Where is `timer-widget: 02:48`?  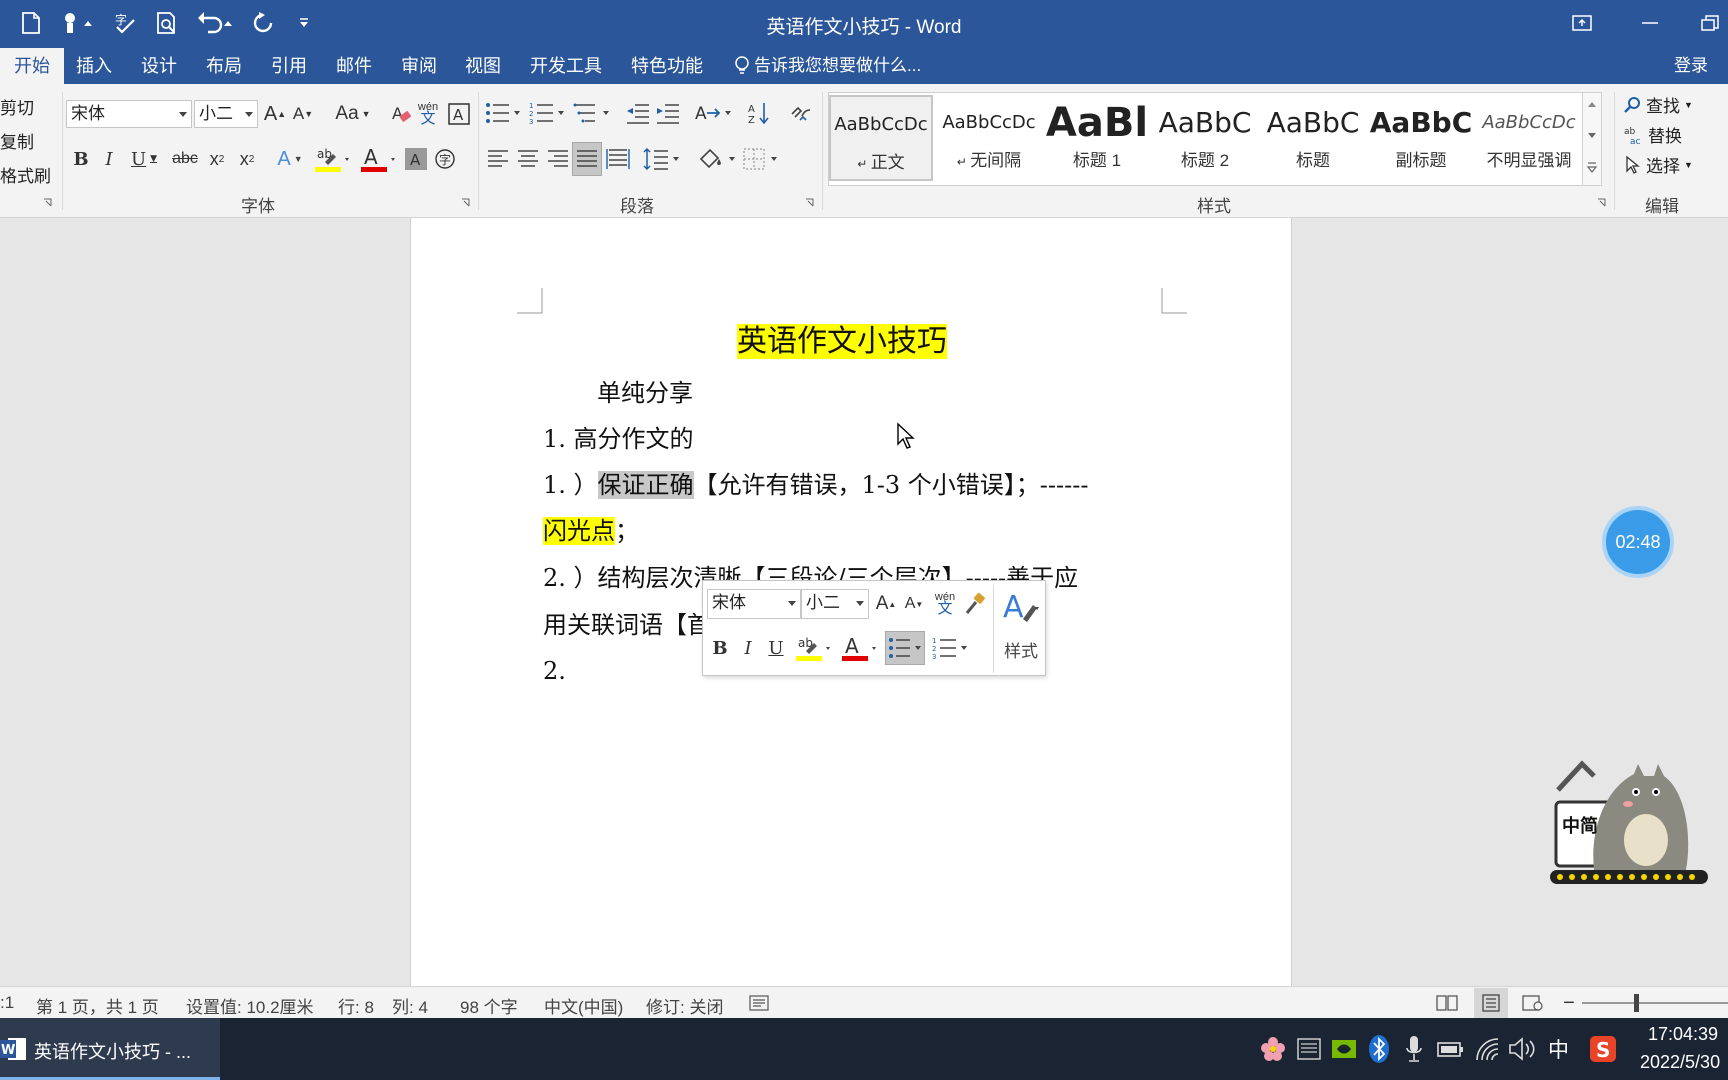
timer-widget: 02:48 is located at coordinates (1638, 542).